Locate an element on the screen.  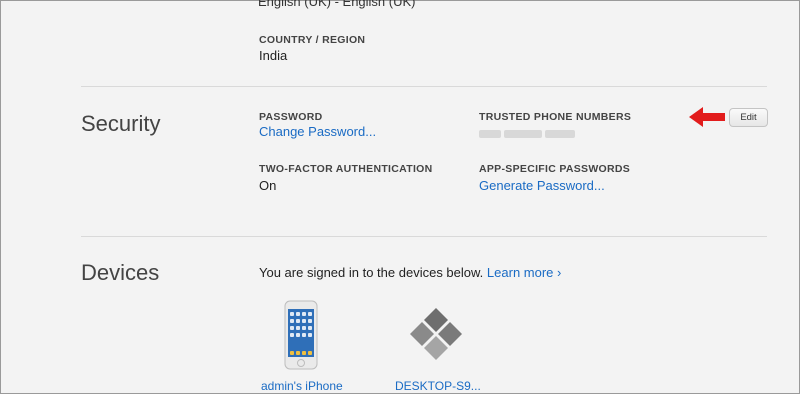
two-factor-value: On is located at coordinates (268, 185).